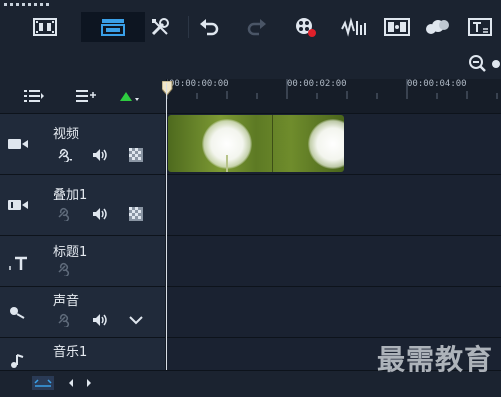 The height and width of the screenshot is (397, 501). Describe the element at coordinates (166, 226) in the screenshot. I see `playhead-line` at that location.